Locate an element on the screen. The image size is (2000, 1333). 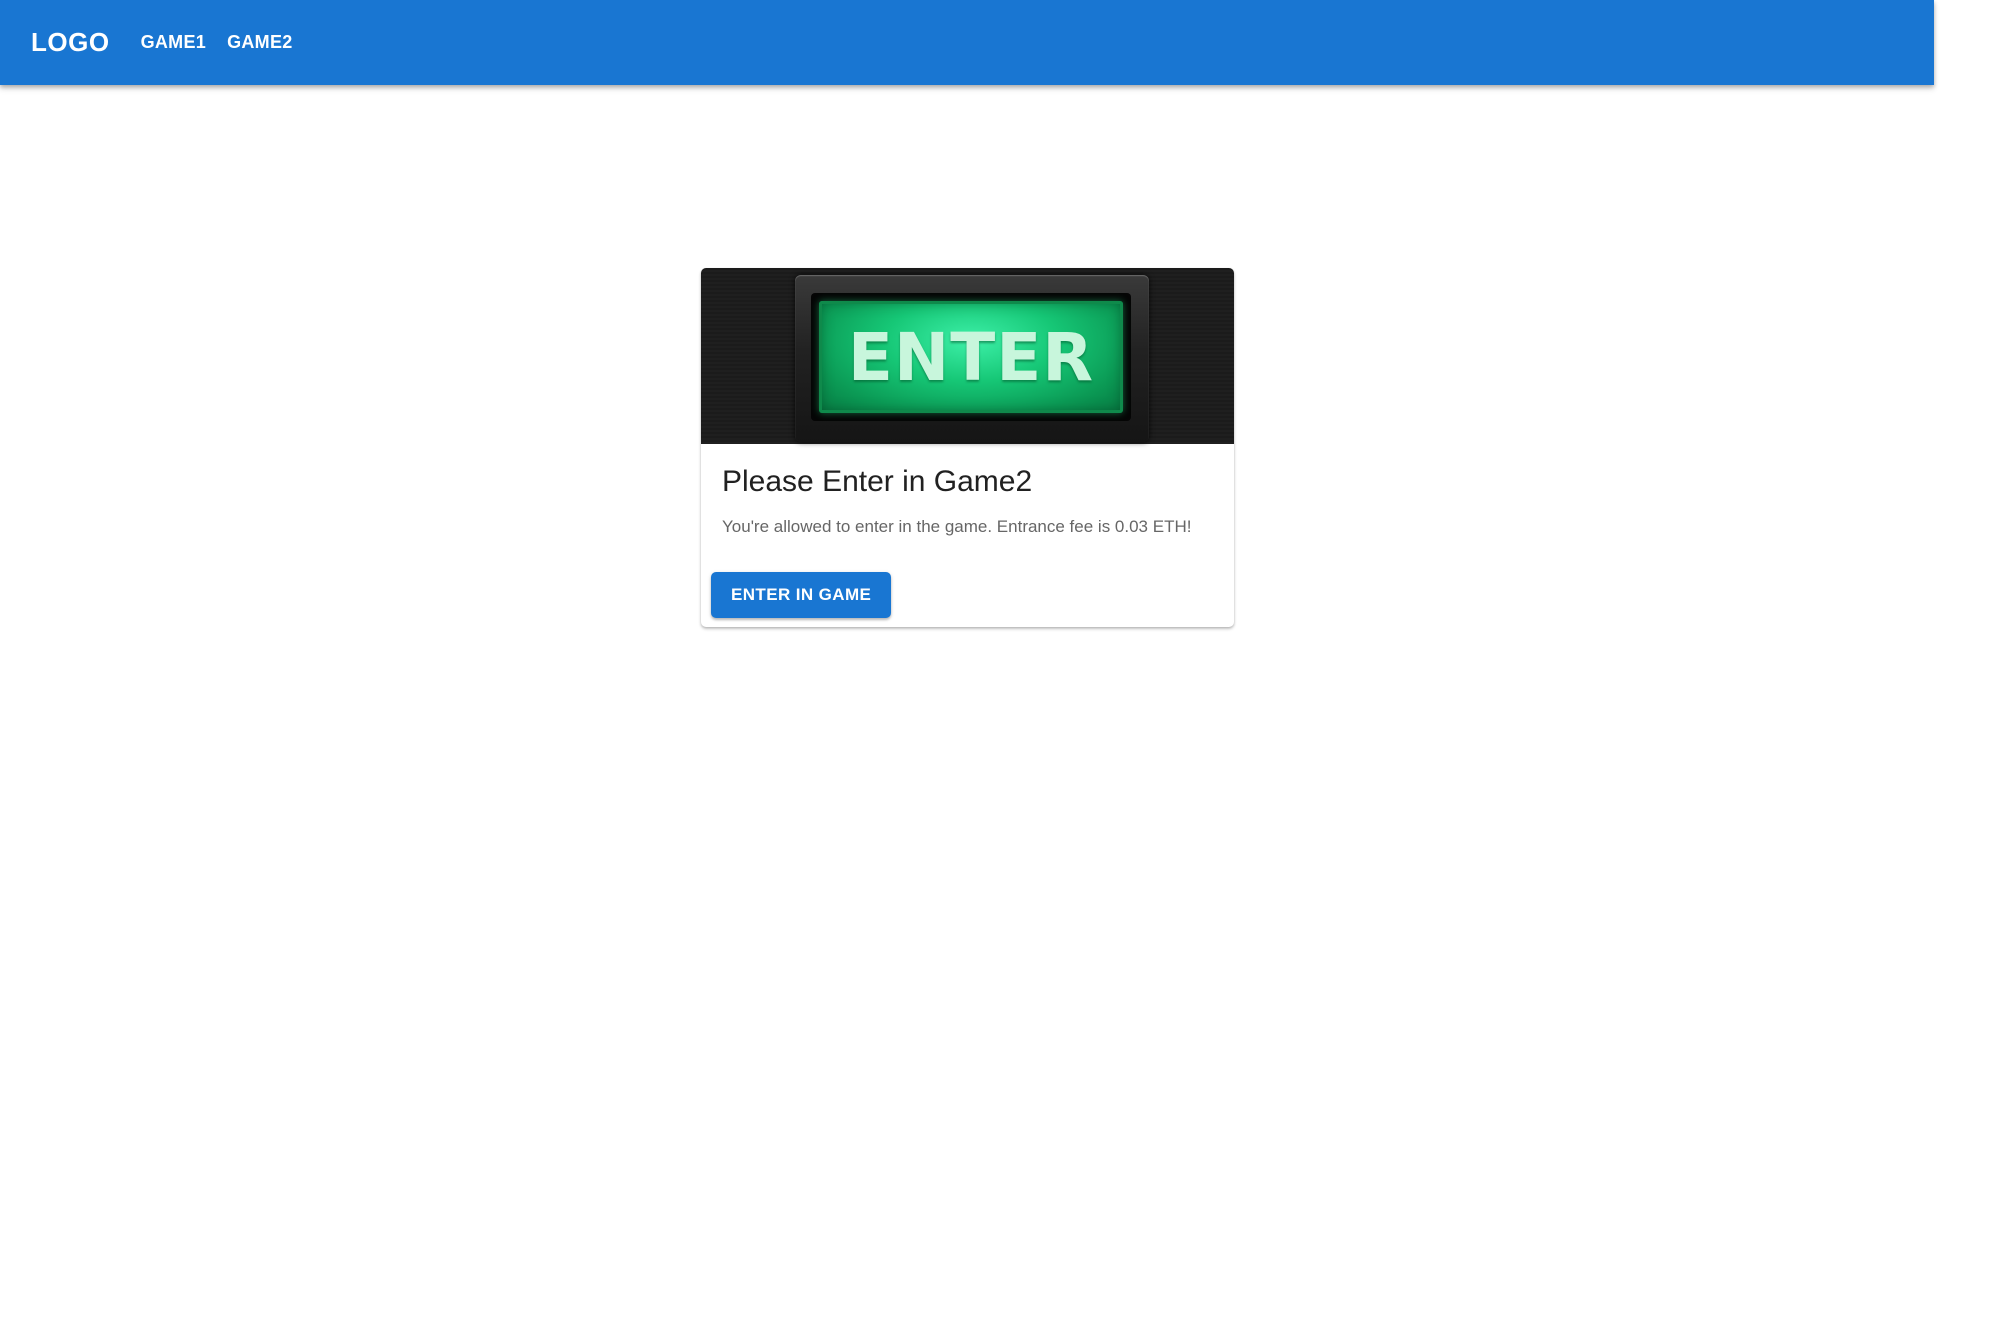
enter-button-image-frame: ENTER is located at coordinates (971, 357).